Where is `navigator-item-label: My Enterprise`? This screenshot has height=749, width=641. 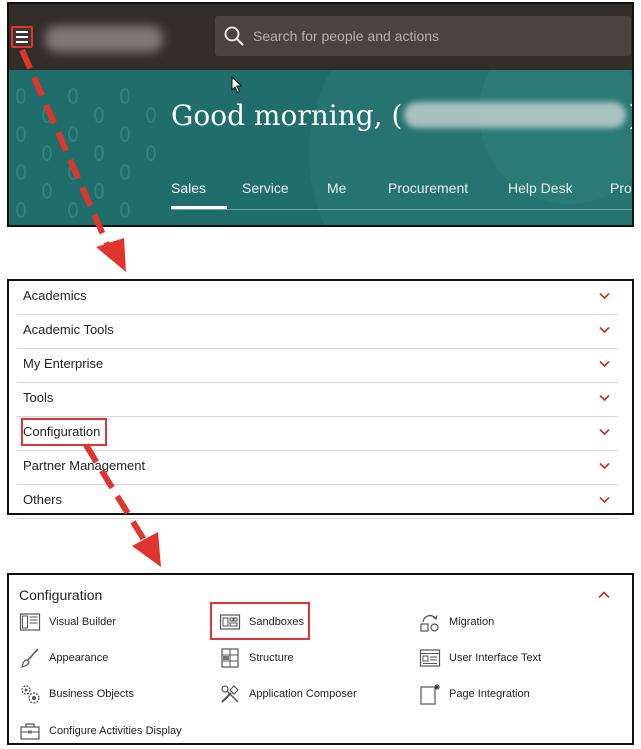 navigator-item-label: My Enterprise is located at coordinates (63, 363).